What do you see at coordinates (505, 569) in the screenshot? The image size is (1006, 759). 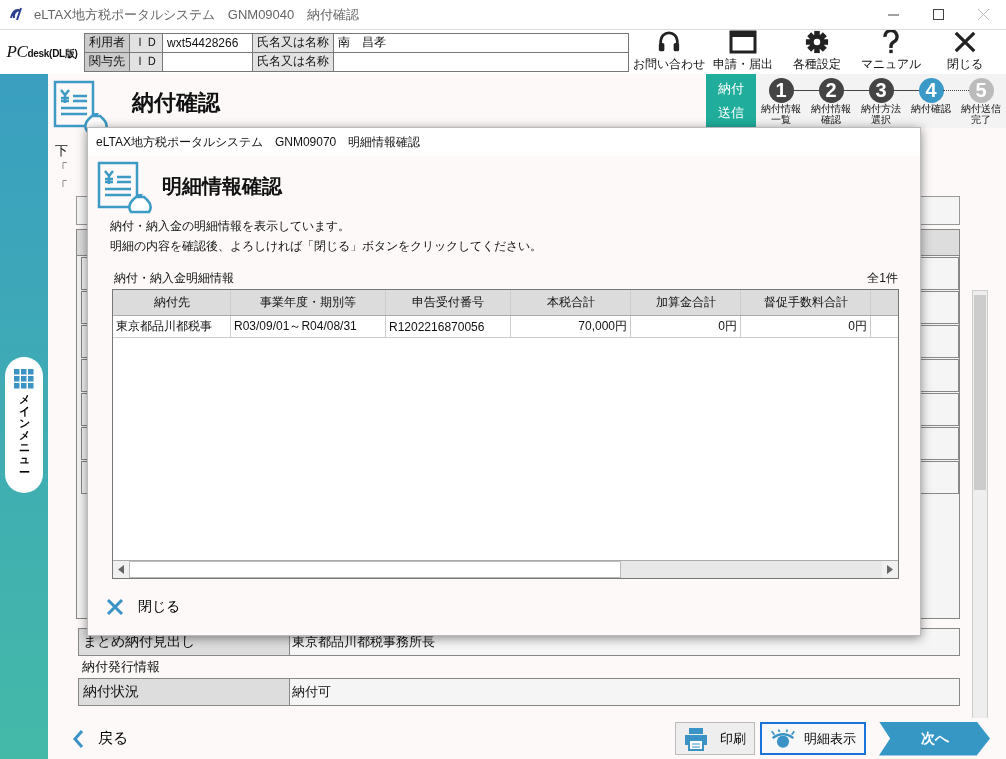 I see `horizontal-scrollbar` at bounding box center [505, 569].